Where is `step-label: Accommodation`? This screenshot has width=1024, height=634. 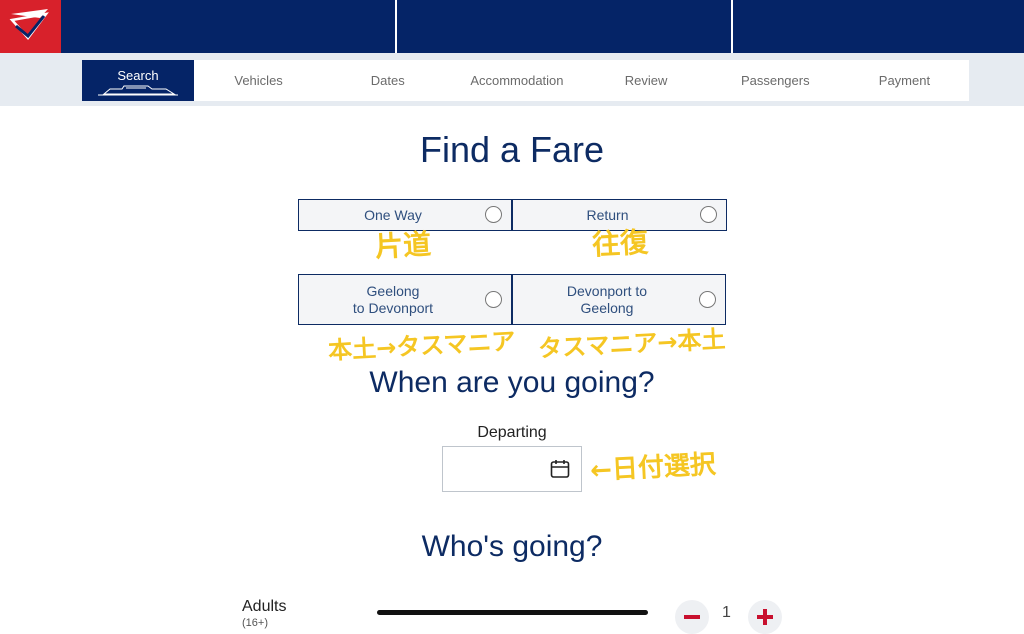 step-label: Accommodation is located at coordinates (517, 80).